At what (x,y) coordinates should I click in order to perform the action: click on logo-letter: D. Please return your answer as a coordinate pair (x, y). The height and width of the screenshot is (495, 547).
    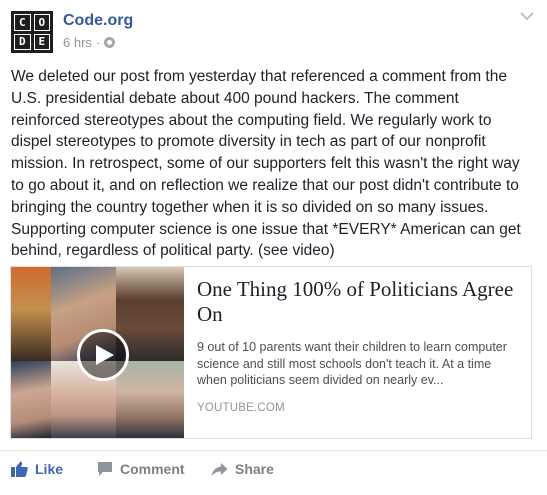
    Looking at the image, I should click on (22, 41).